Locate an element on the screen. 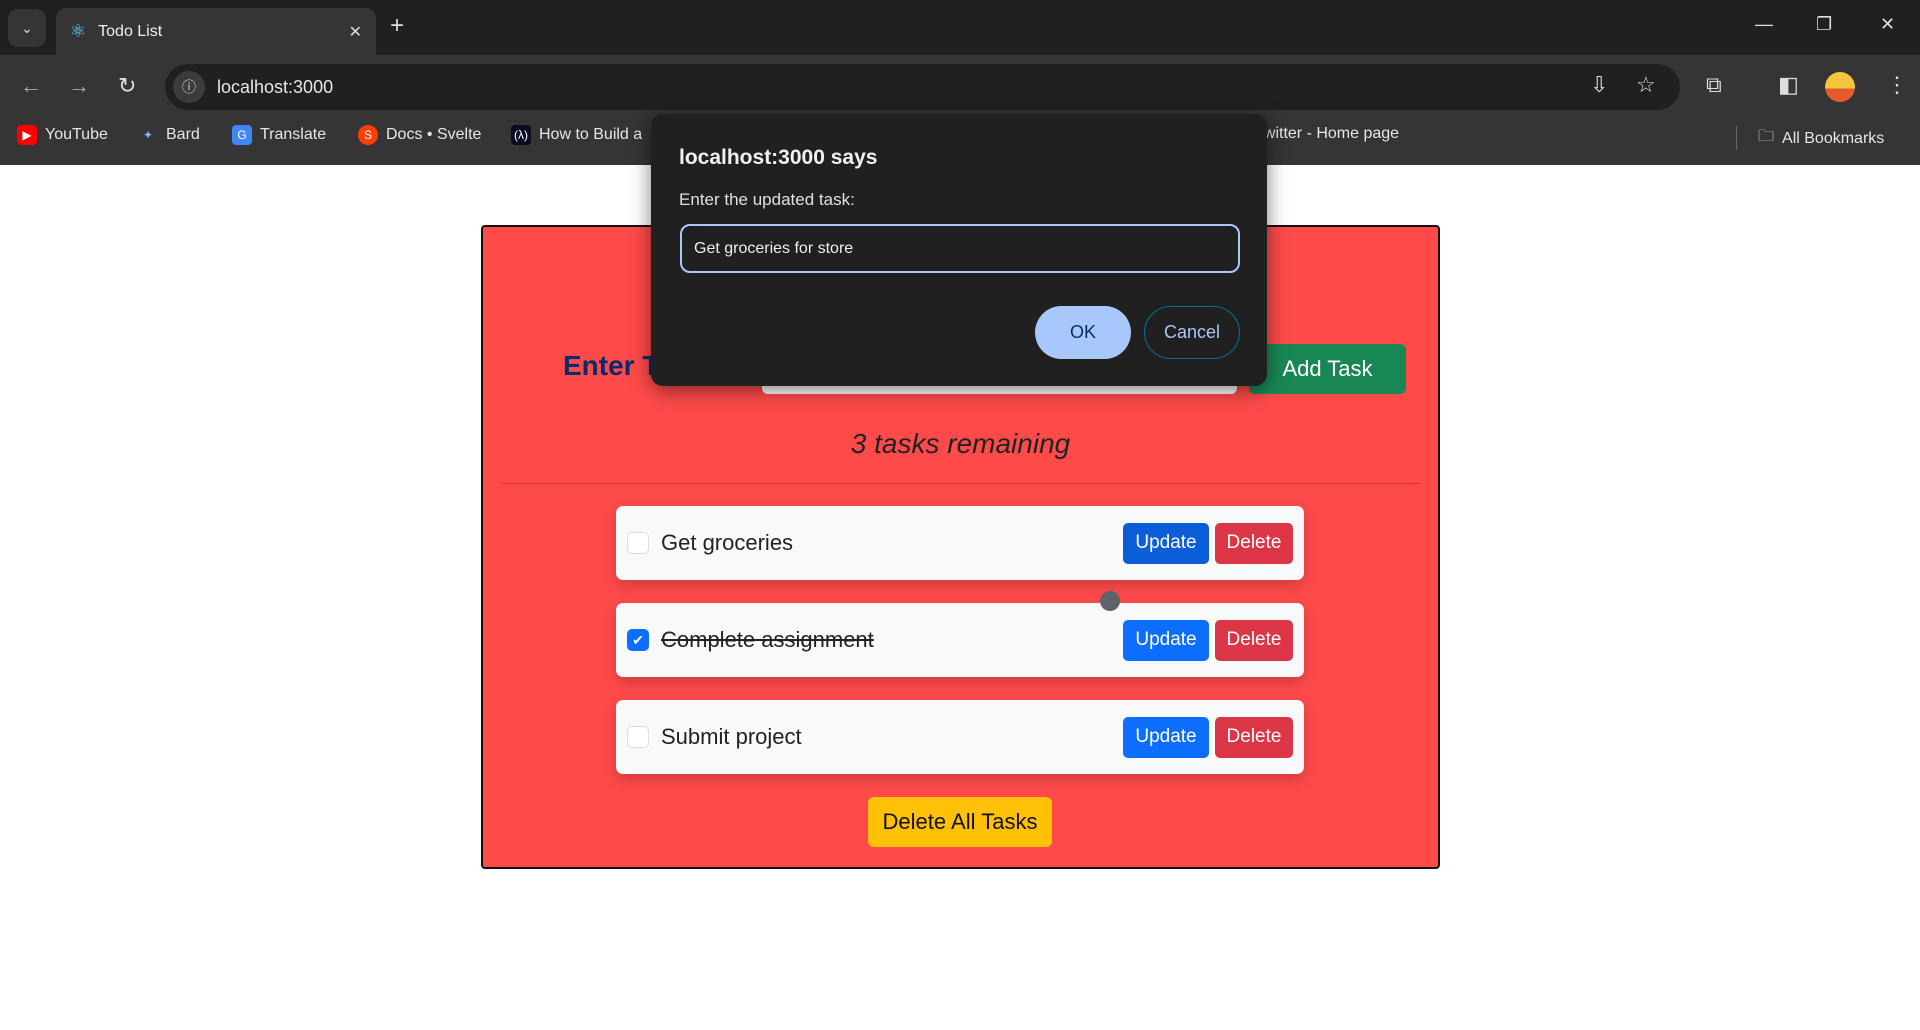 The height and width of the screenshot is (1030, 1920). back-icon: ← is located at coordinates (31, 86).